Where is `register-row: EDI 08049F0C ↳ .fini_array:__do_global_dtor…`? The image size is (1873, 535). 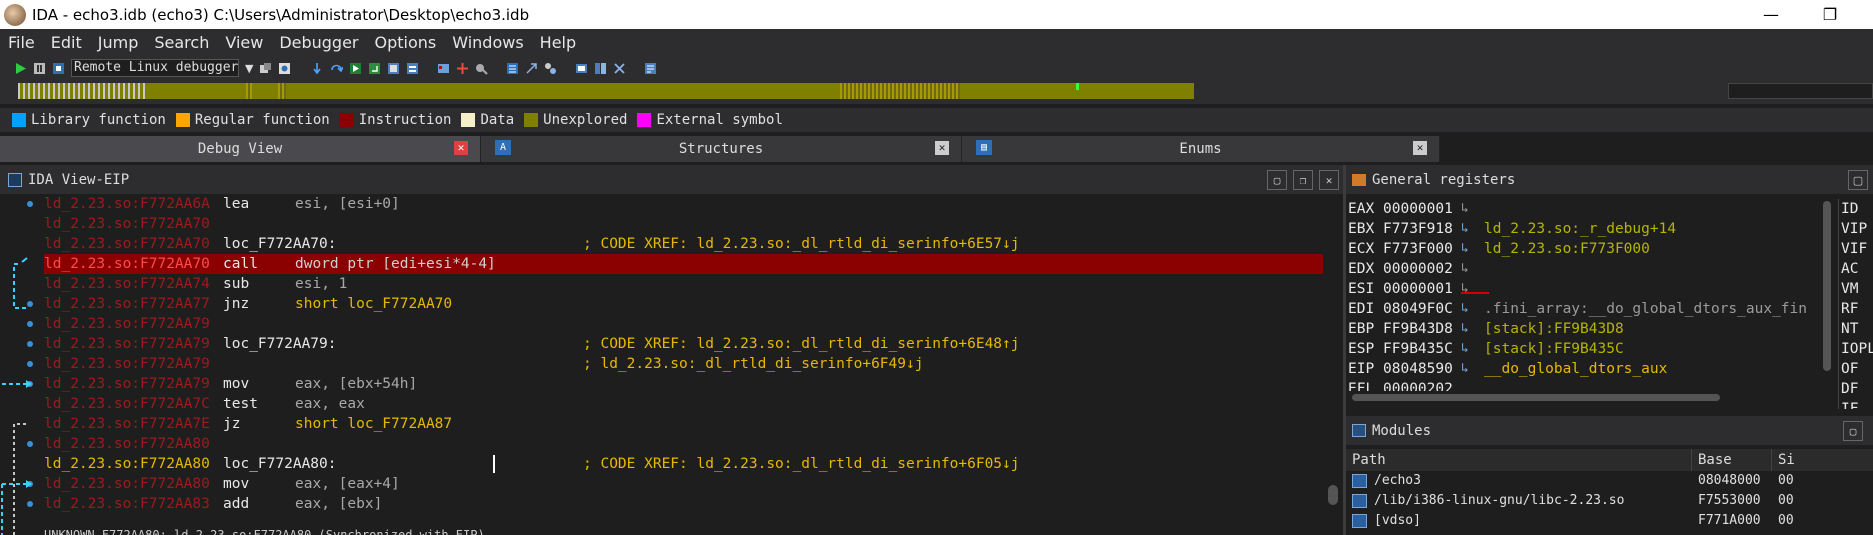
register-row: EDI 08049F0C ↳ .fini_array:__do_global_dtor… is located at coordinates (1591, 309).